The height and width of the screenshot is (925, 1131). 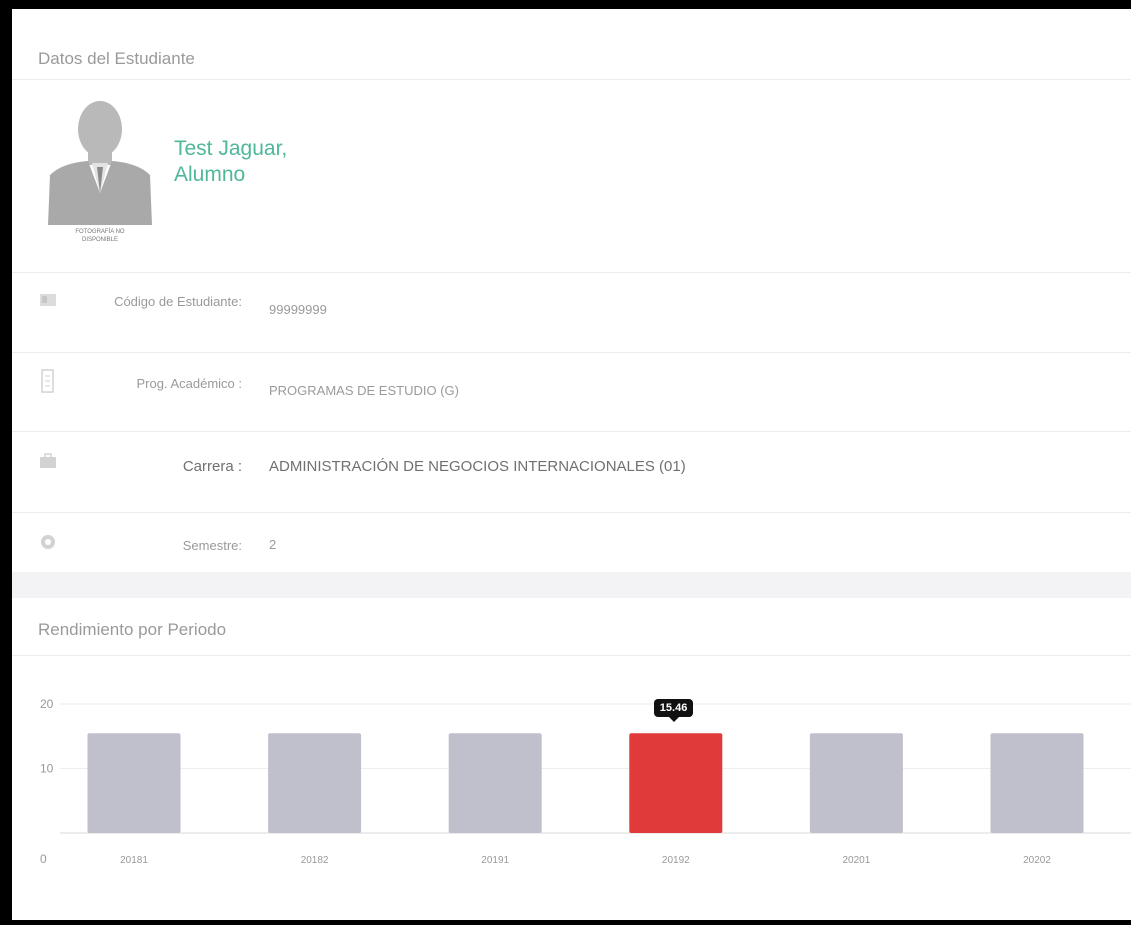 What do you see at coordinates (212, 466) in the screenshot?
I see `info-label: Carrera :` at bounding box center [212, 466].